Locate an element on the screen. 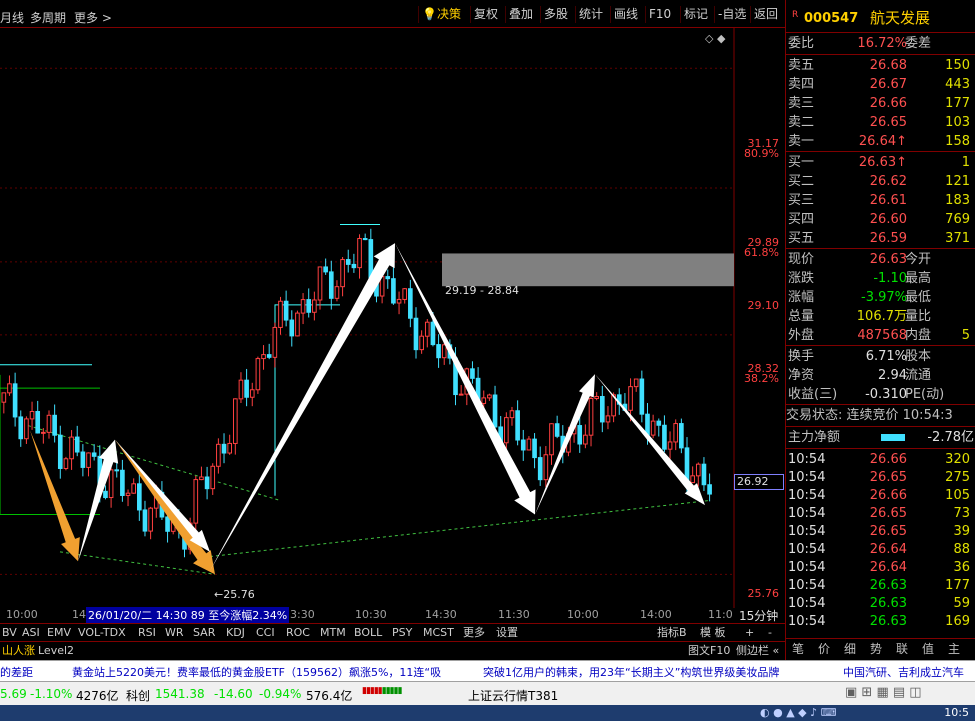  tab-template: 模 板 is located at coordinates (713, 633).